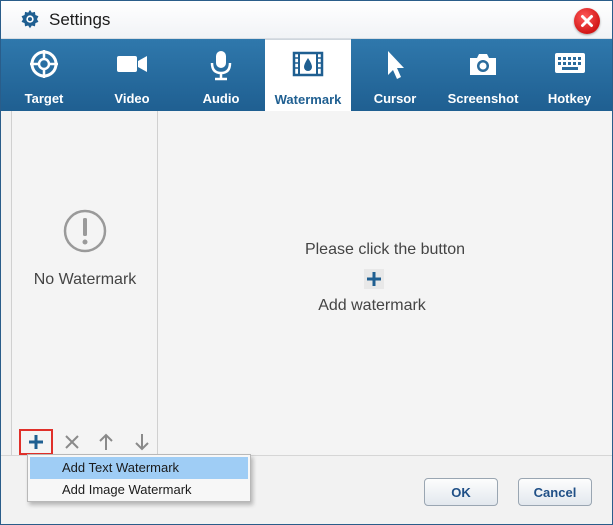 The image size is (613, 525). Describe the element at coordinates (84, 441) in the screenshot. I see `list-toolbar` at that location.